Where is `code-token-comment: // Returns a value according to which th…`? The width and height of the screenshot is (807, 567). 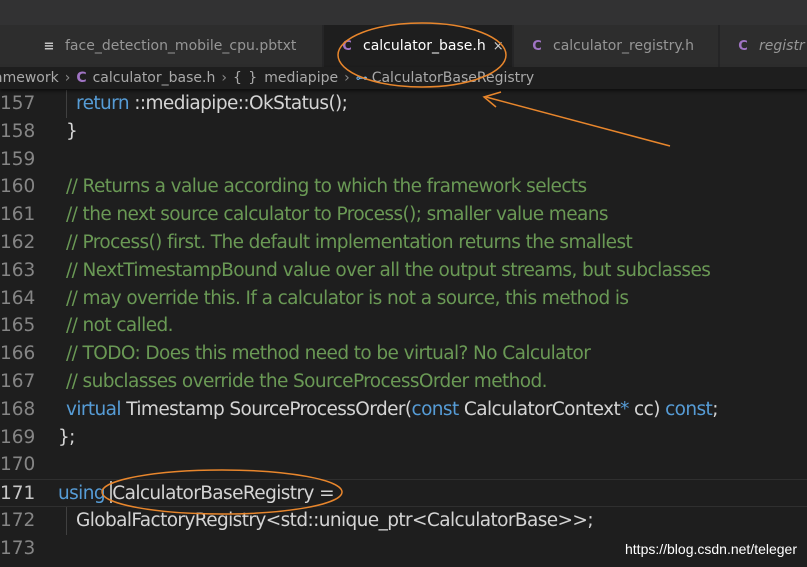
code-token-comment: // Returns a value according to which th… is located at coordinates (326, 187).